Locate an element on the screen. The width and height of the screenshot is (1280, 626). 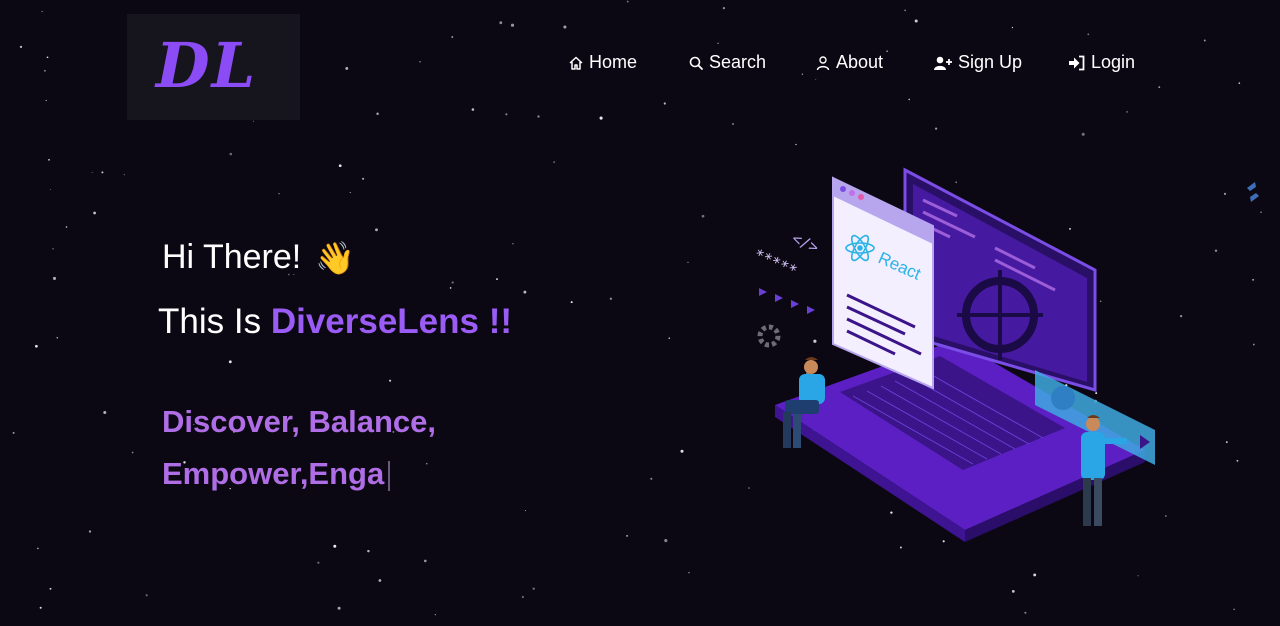
intro-prefix: This Is is located at coordinates (210, 321).